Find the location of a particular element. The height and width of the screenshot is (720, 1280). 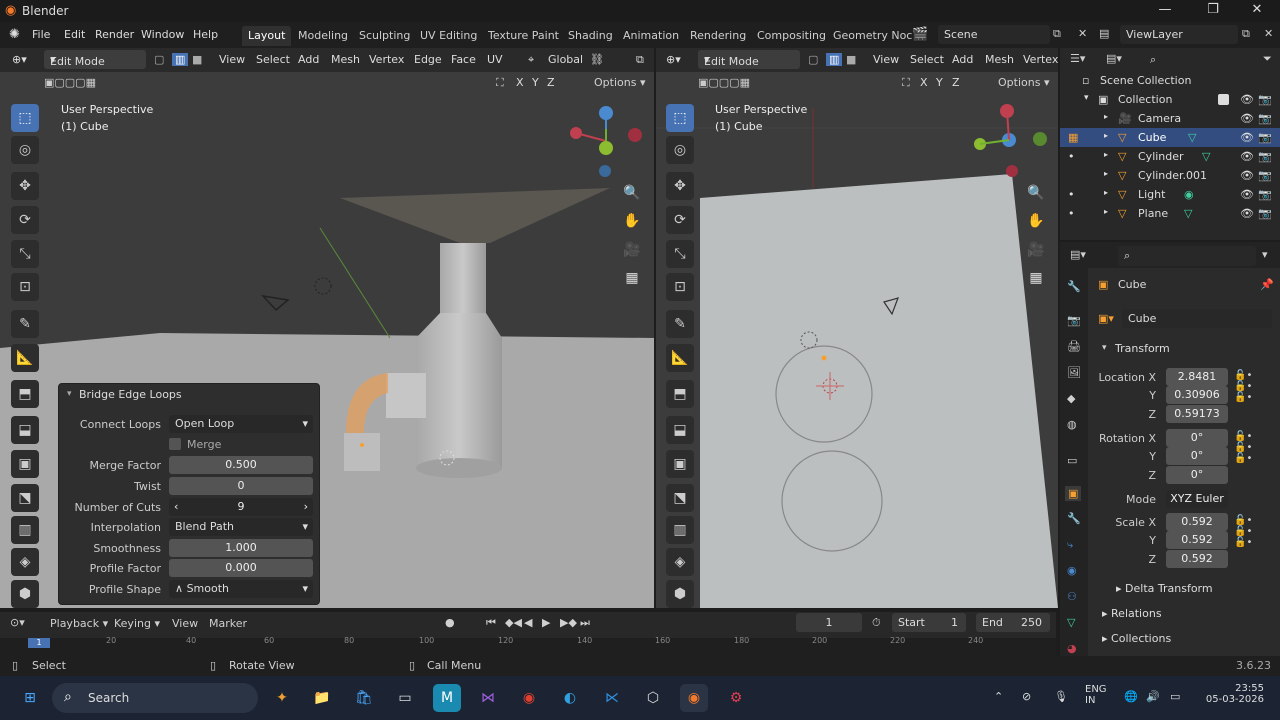

selection-mode-icons: ▣▢▢▢▦ is located at coordinates (70, 82).